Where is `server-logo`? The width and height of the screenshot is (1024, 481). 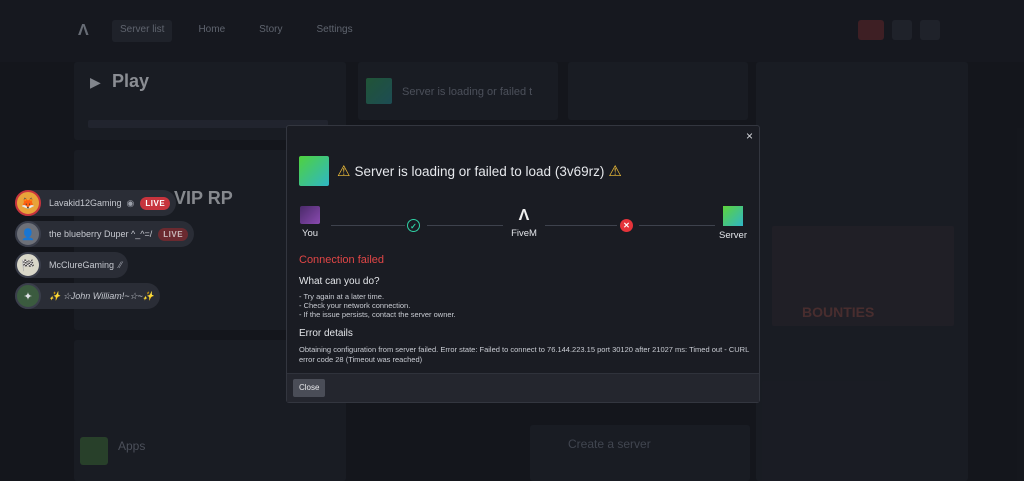
server-logo is located at coordinates (314, 171).